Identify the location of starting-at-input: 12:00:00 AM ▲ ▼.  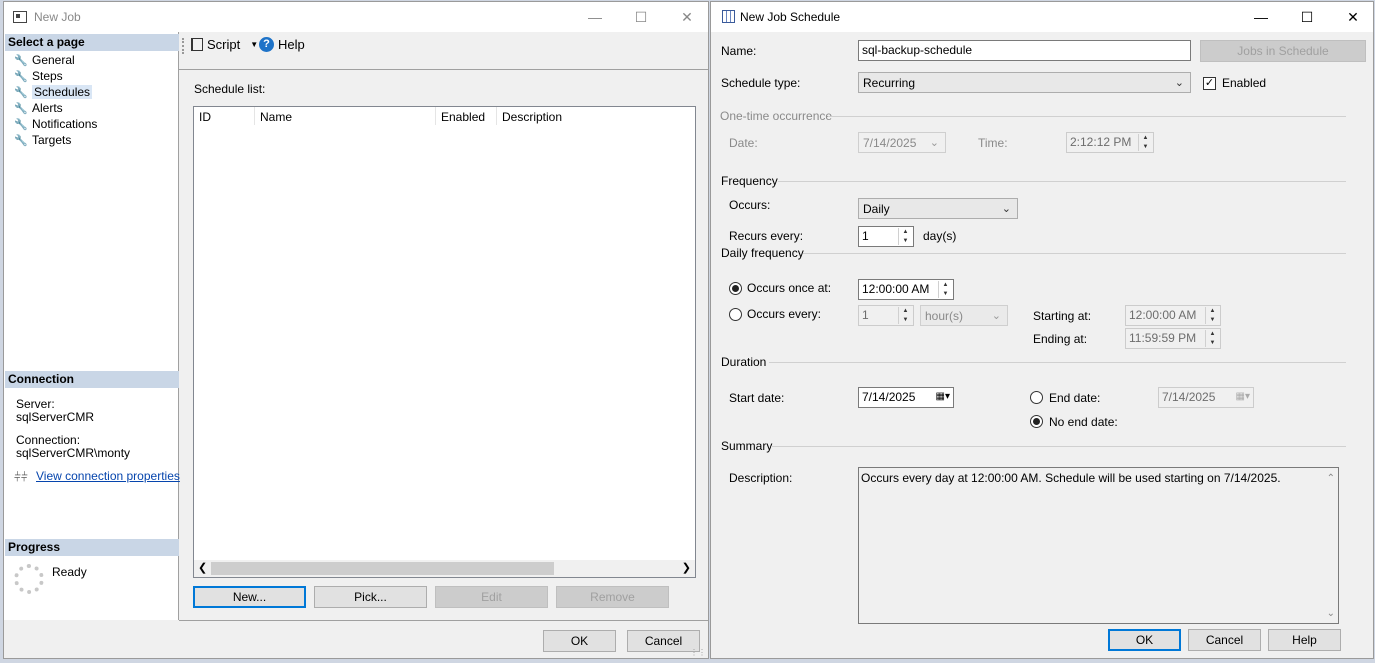
(1173, 315).